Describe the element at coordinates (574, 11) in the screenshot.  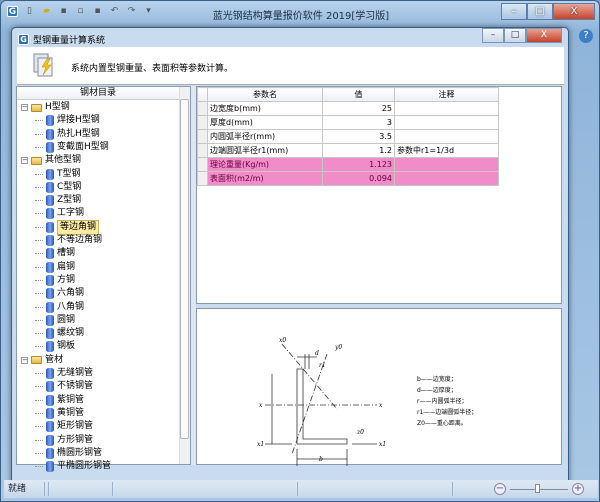
I see `close-button: X` at that location.